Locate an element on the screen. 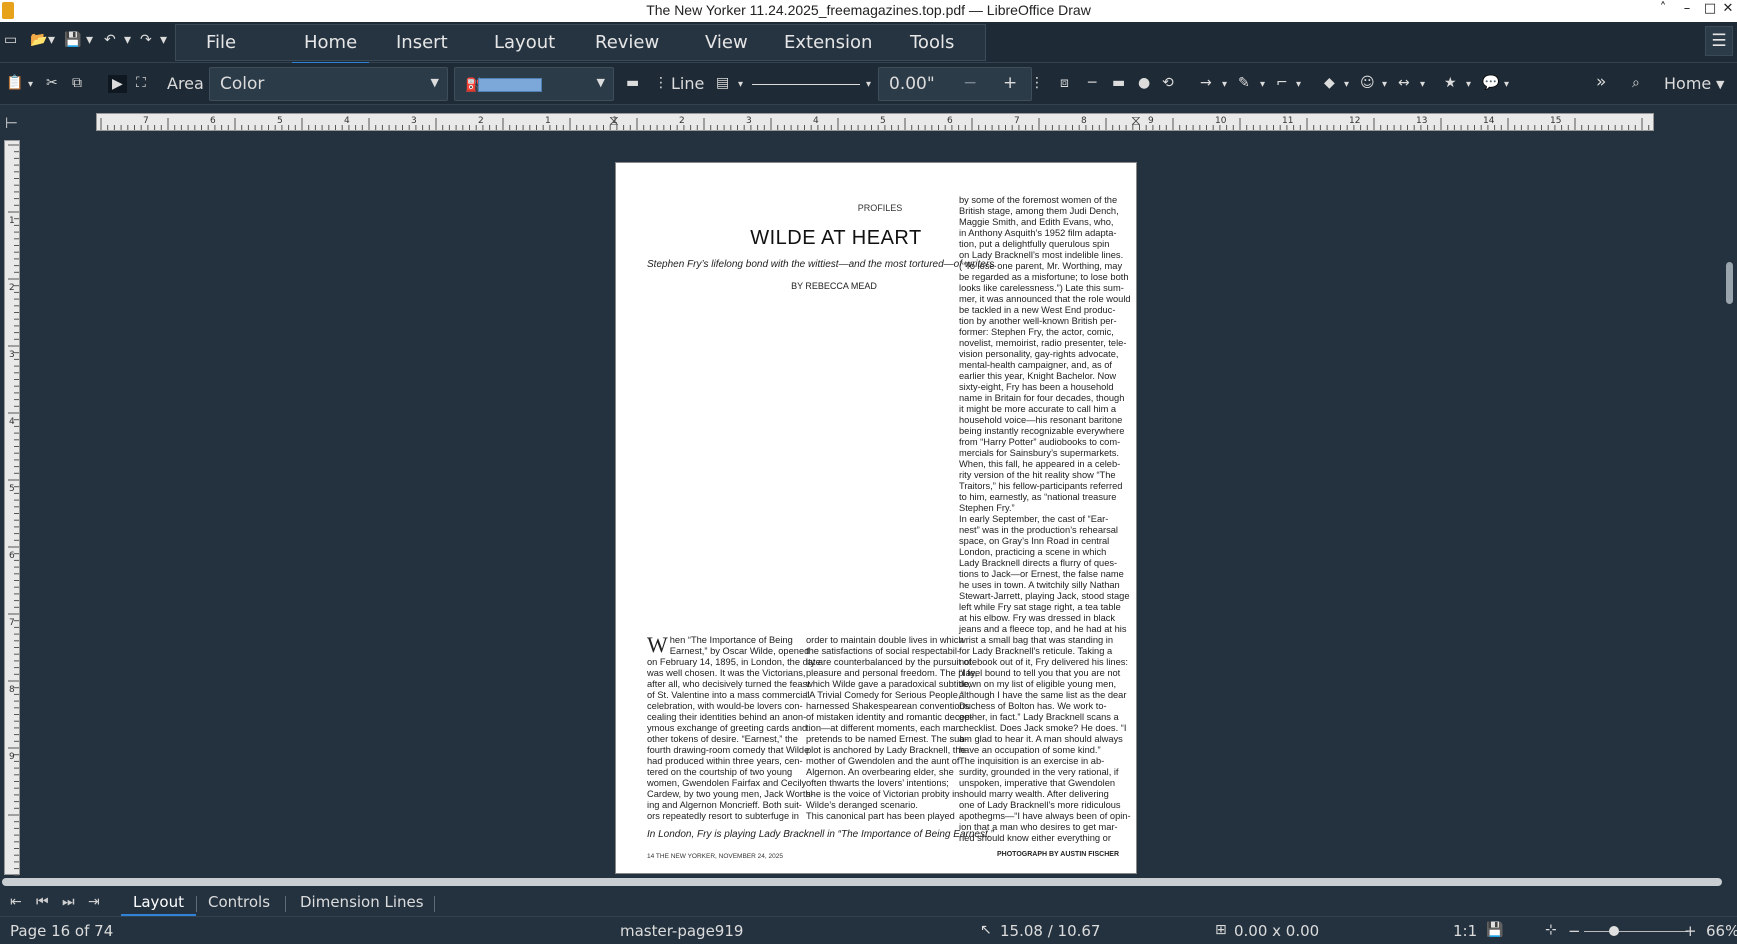 The height and width of the screenshot is (944, 1737). area-fill-dropdown: Color ▼ is located at coordinates (328, 84).